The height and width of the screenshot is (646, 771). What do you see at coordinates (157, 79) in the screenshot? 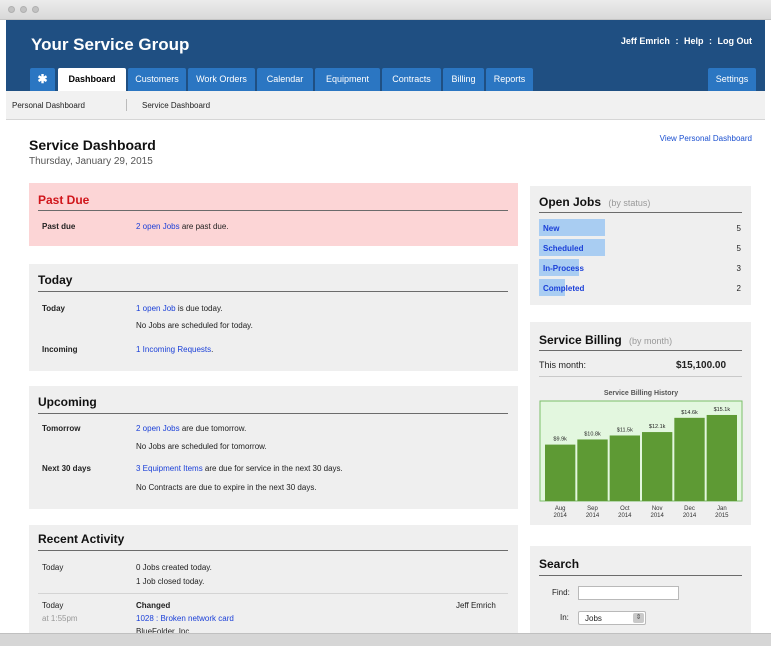
I see `tab-customers: Customers` at bounding box center [157, 79].